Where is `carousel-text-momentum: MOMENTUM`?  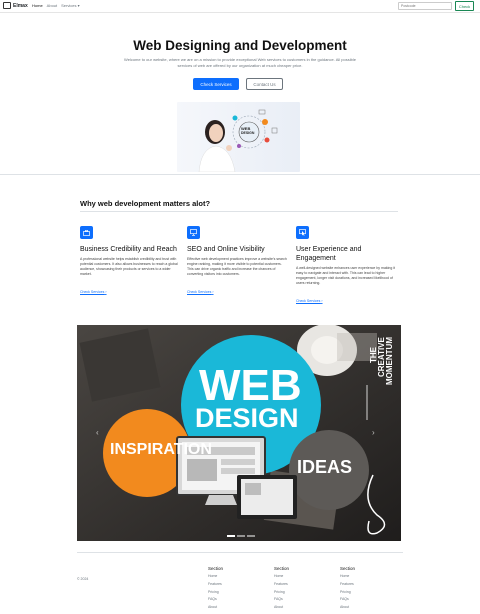 carousel-text-momentum: MOMENTUM is located at coordinates (389, 361).